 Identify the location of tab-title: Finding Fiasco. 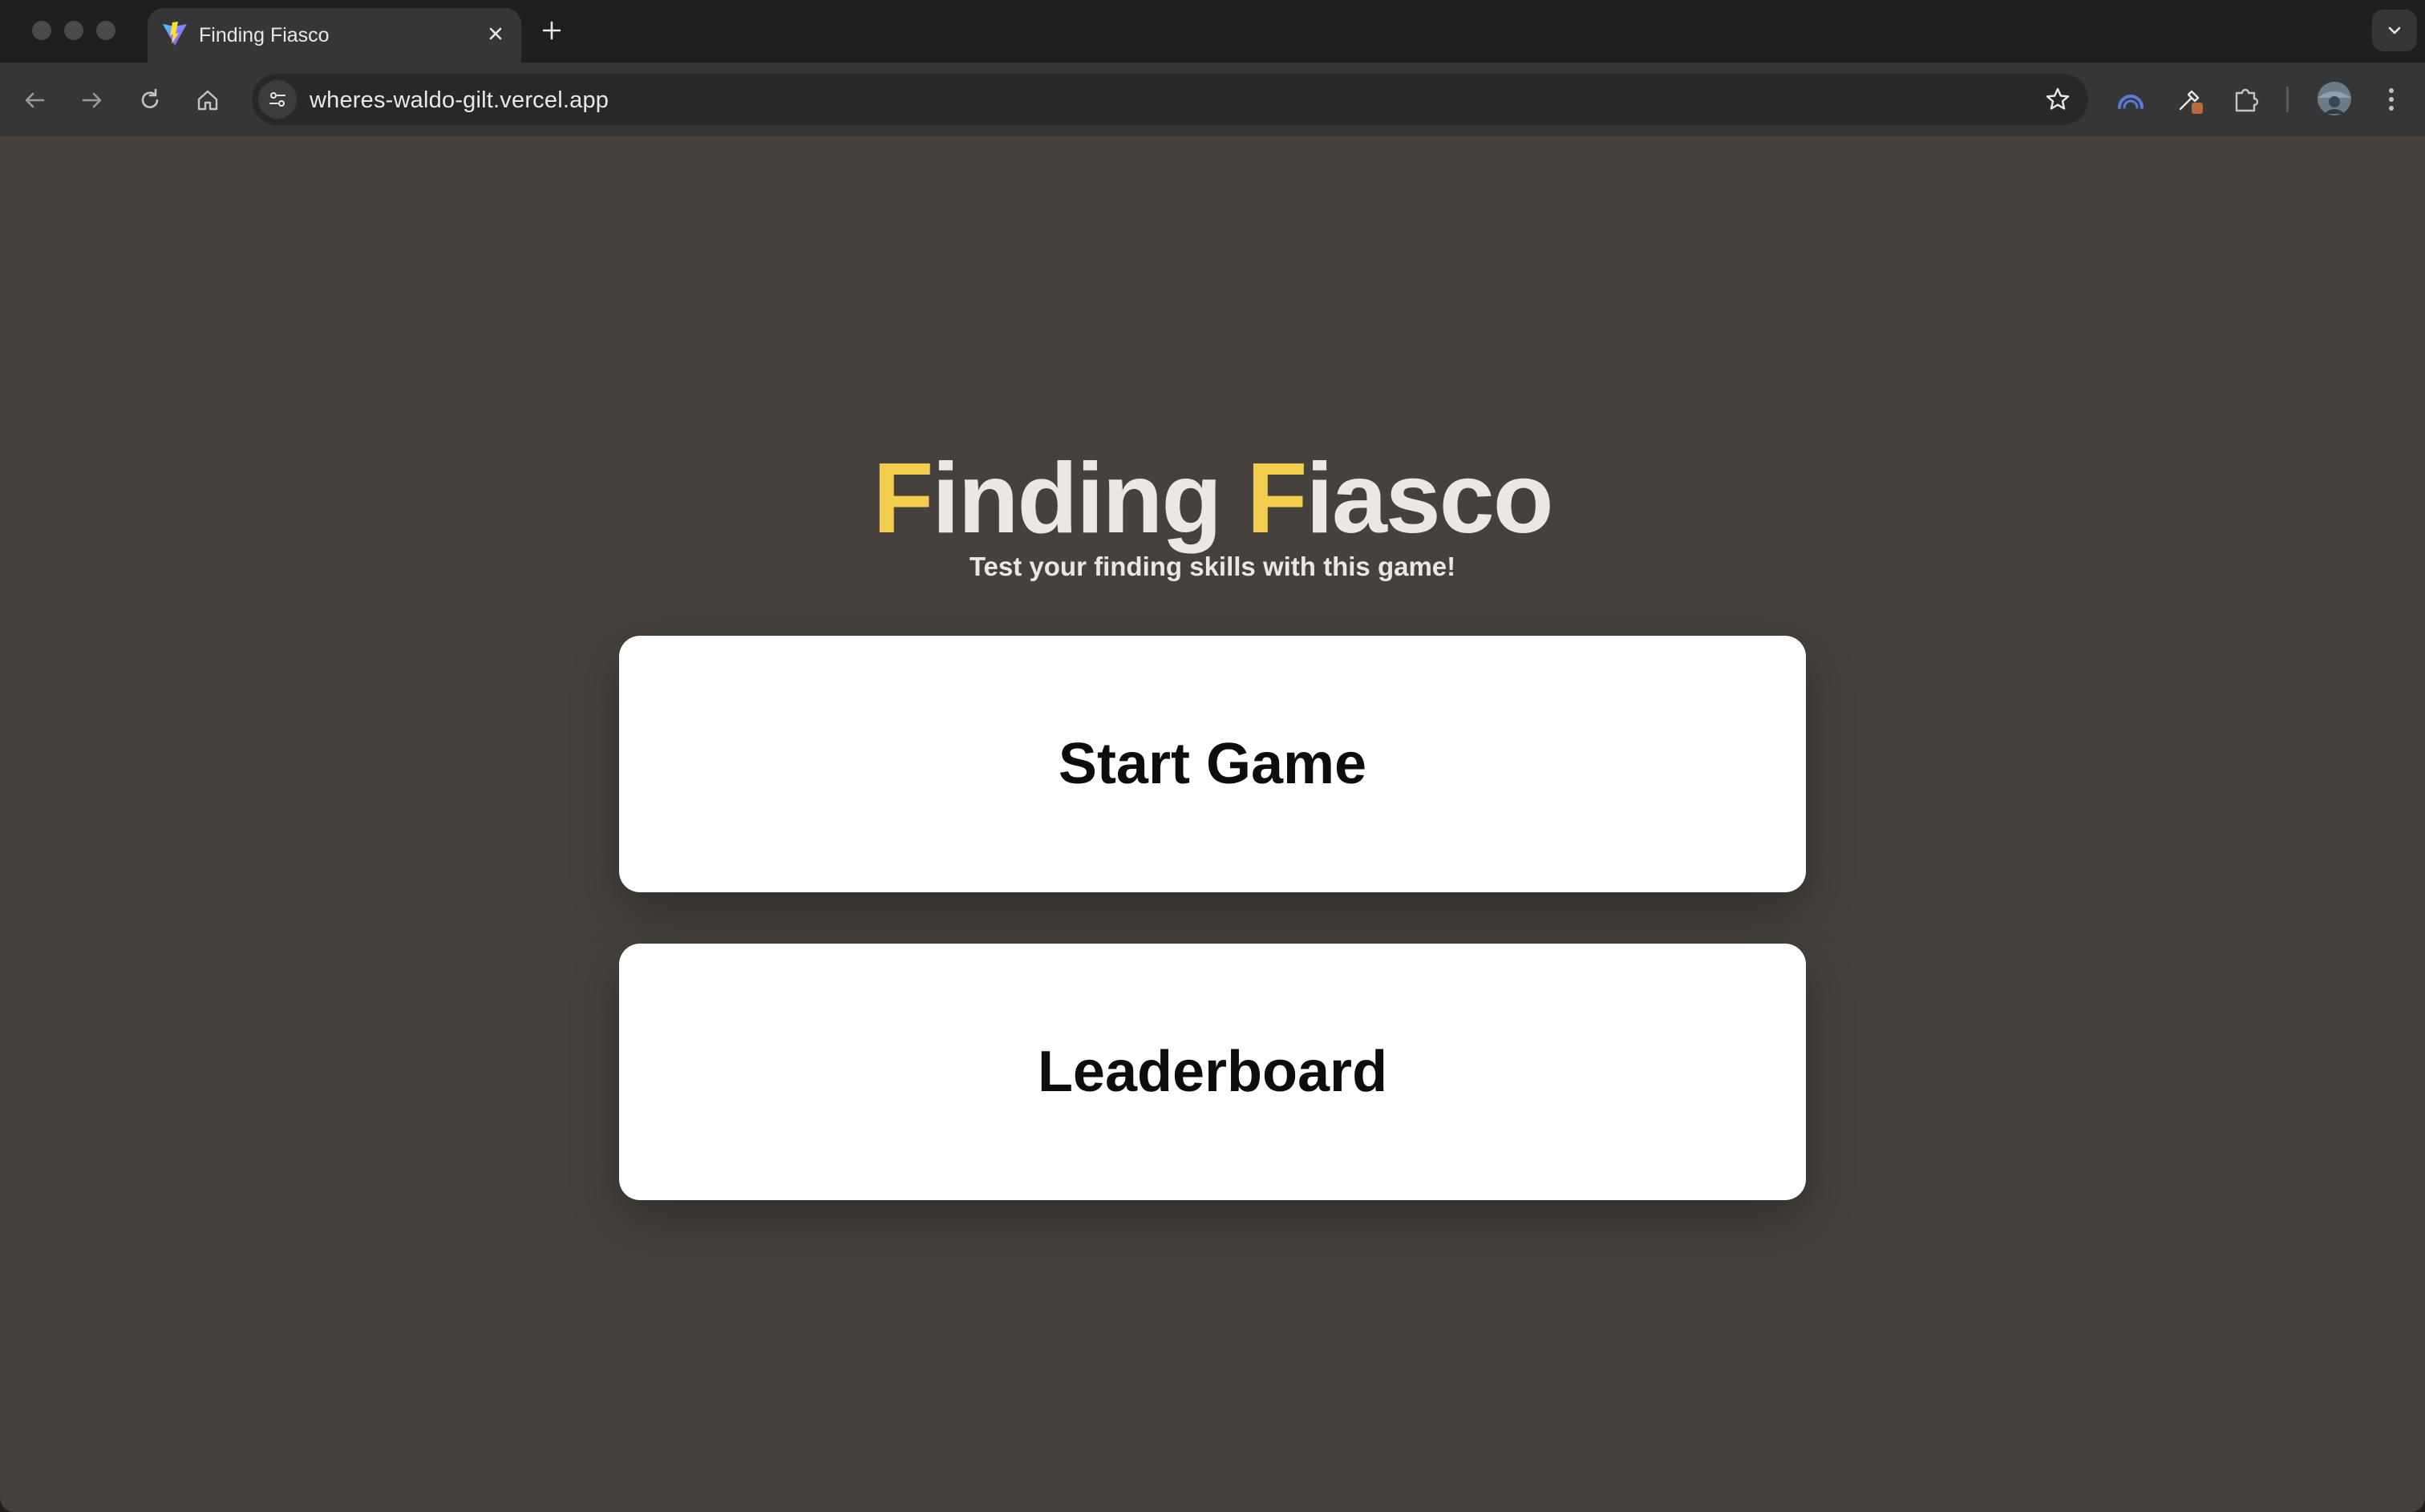
(264, 35).